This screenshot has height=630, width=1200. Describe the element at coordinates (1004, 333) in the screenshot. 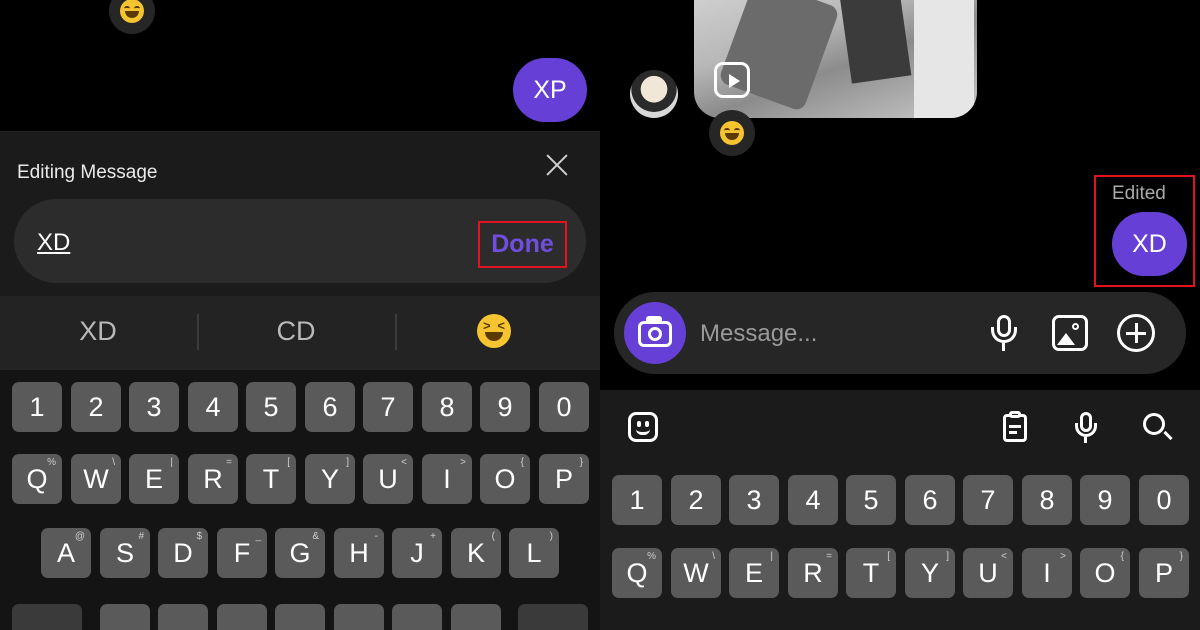

I see `microphone-icon` at that location.